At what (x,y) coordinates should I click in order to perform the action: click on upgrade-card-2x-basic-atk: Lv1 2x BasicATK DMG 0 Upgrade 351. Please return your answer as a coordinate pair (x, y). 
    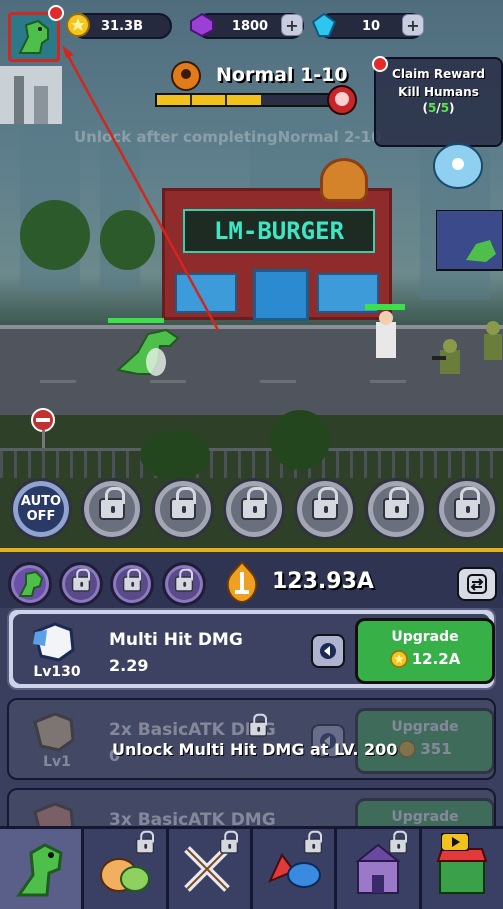
    Looking at the image, I should click on (251, 739).